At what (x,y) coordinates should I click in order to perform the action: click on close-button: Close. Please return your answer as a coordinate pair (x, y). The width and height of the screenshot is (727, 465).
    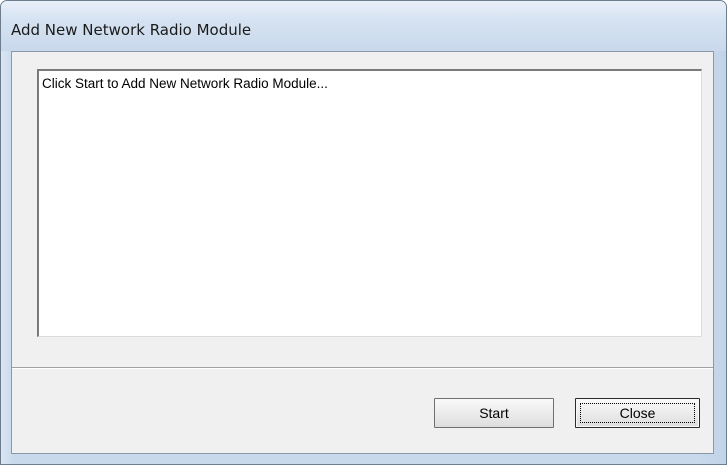
    Looking at the image, I should click on (637, 413).